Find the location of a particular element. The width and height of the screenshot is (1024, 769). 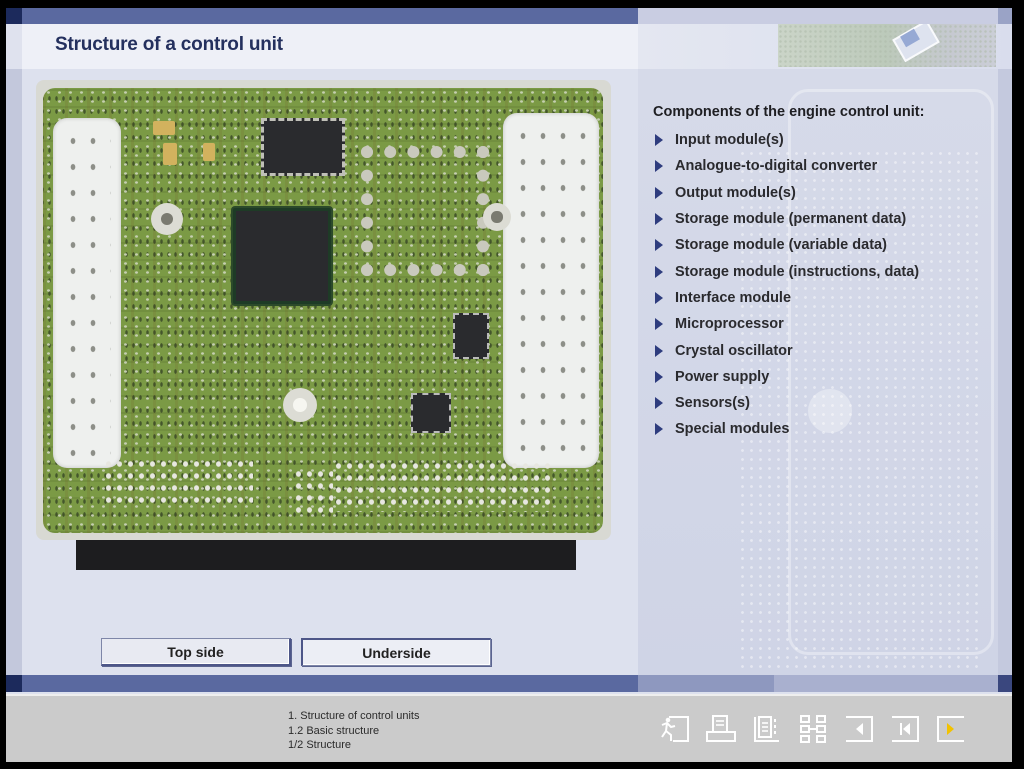

list-item: Special modules is located at coordinates (788, 429).